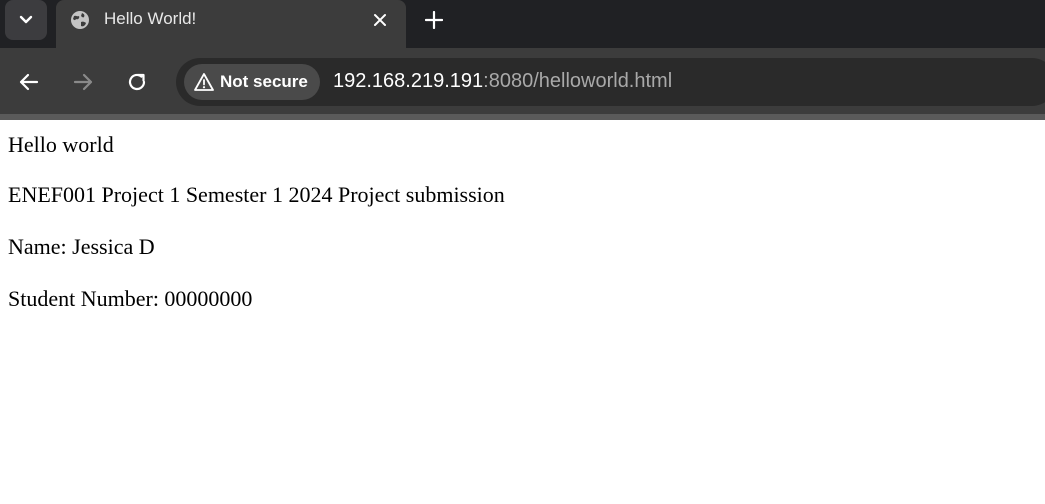  Describe the element at coordinates (150, 18) in the screenshot. I see `tab-title: Hello World!` at that location.